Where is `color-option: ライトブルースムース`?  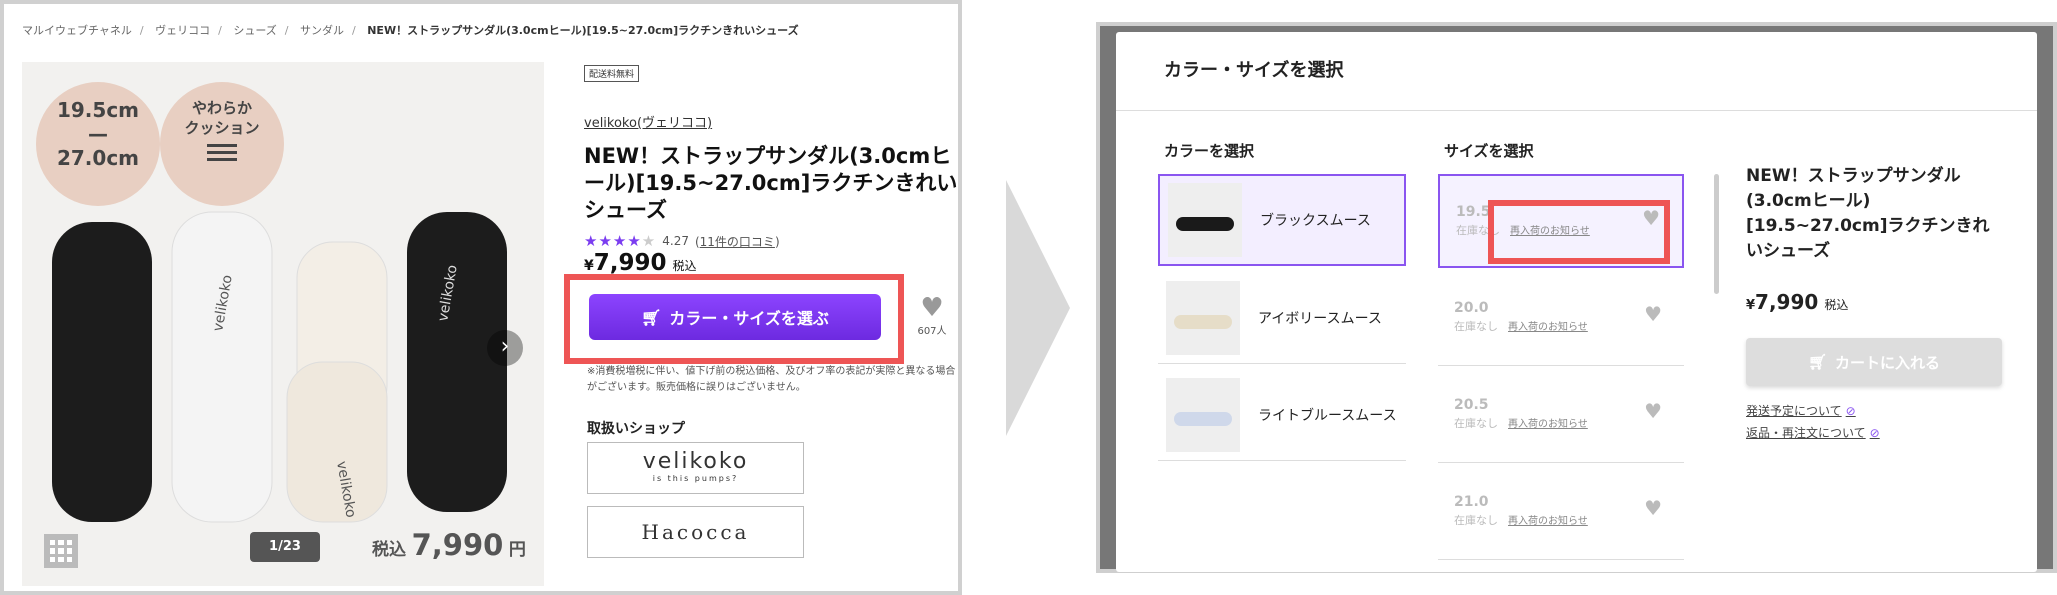
color-option: ライトブルースムース is located at coordinates (1282, 415).